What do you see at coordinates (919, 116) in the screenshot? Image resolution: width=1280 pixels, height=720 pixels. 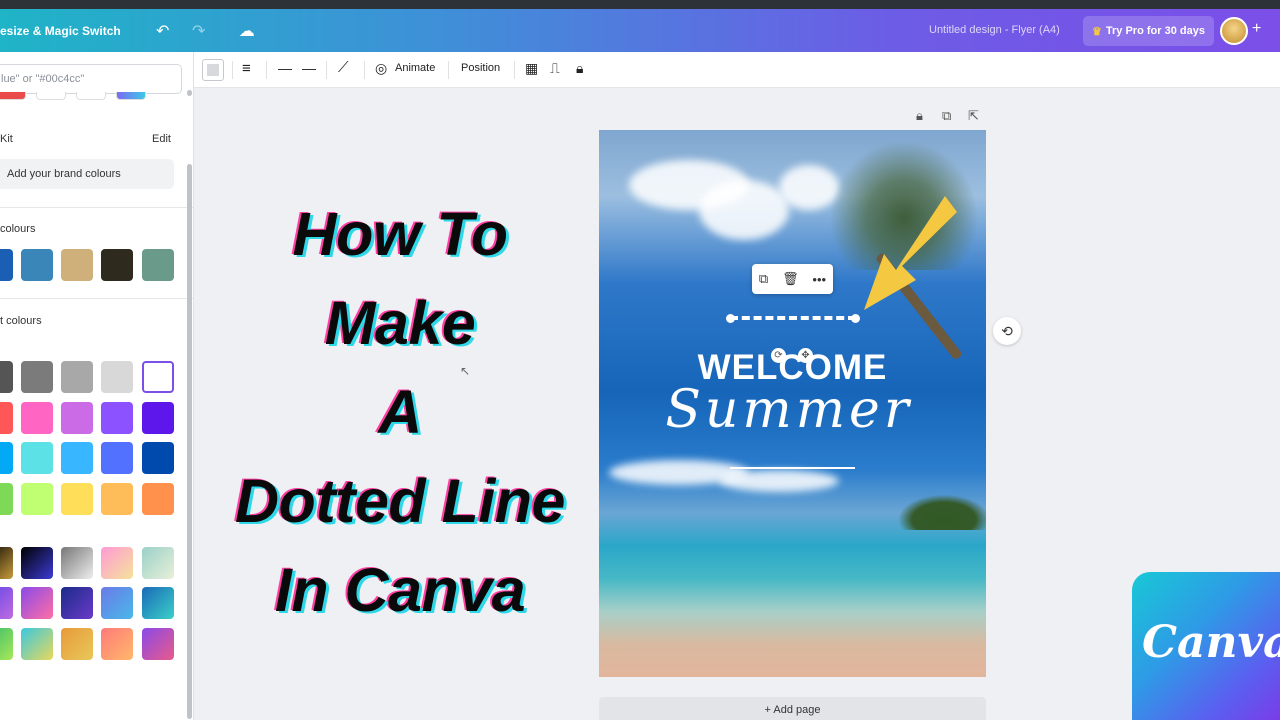 I see `lock-page-icon: 🔒︎` at bounding box center [919, 116].